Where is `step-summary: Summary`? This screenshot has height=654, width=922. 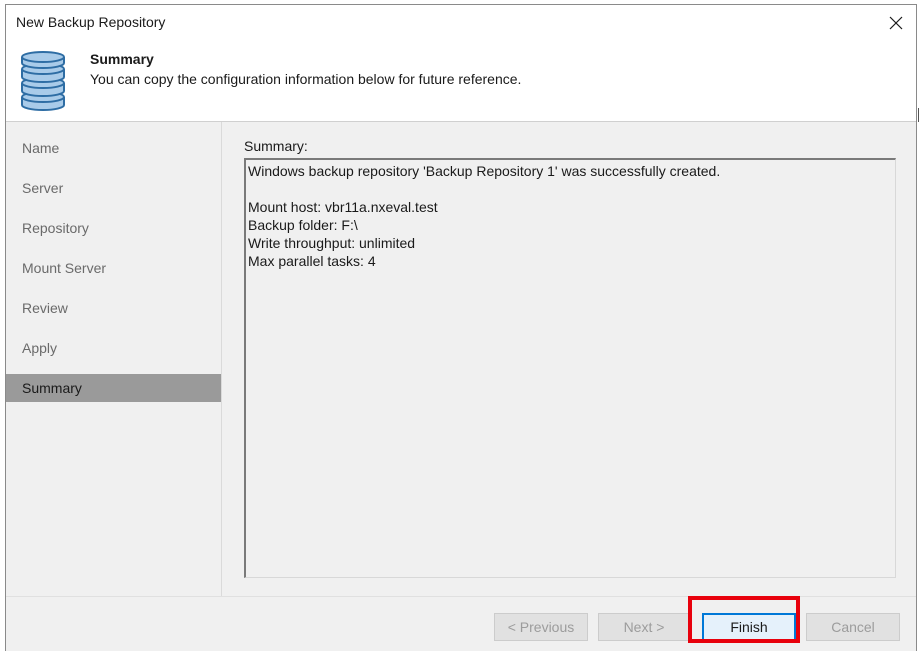
step-summary: Summary is located at coordinates (113, 388).